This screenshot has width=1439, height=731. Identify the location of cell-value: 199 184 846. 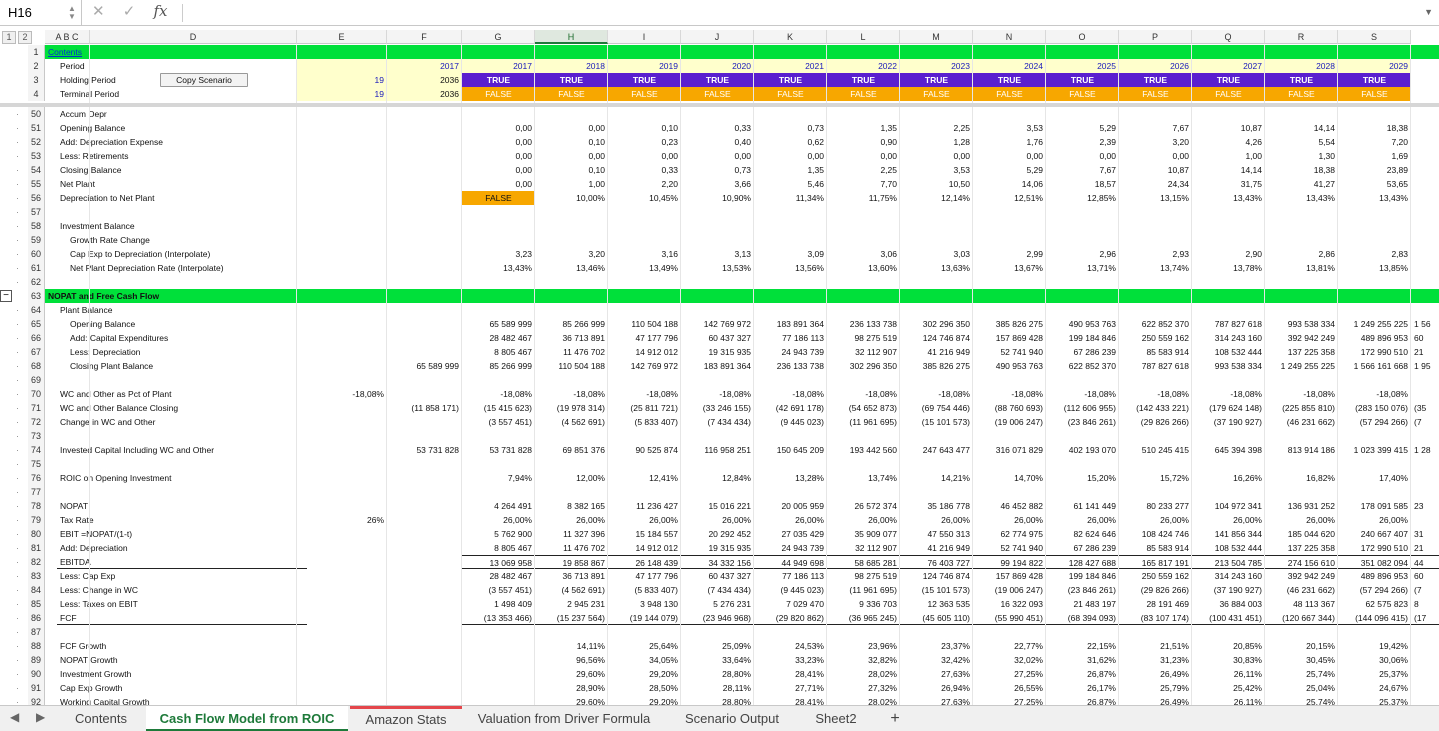
(1082, 338).